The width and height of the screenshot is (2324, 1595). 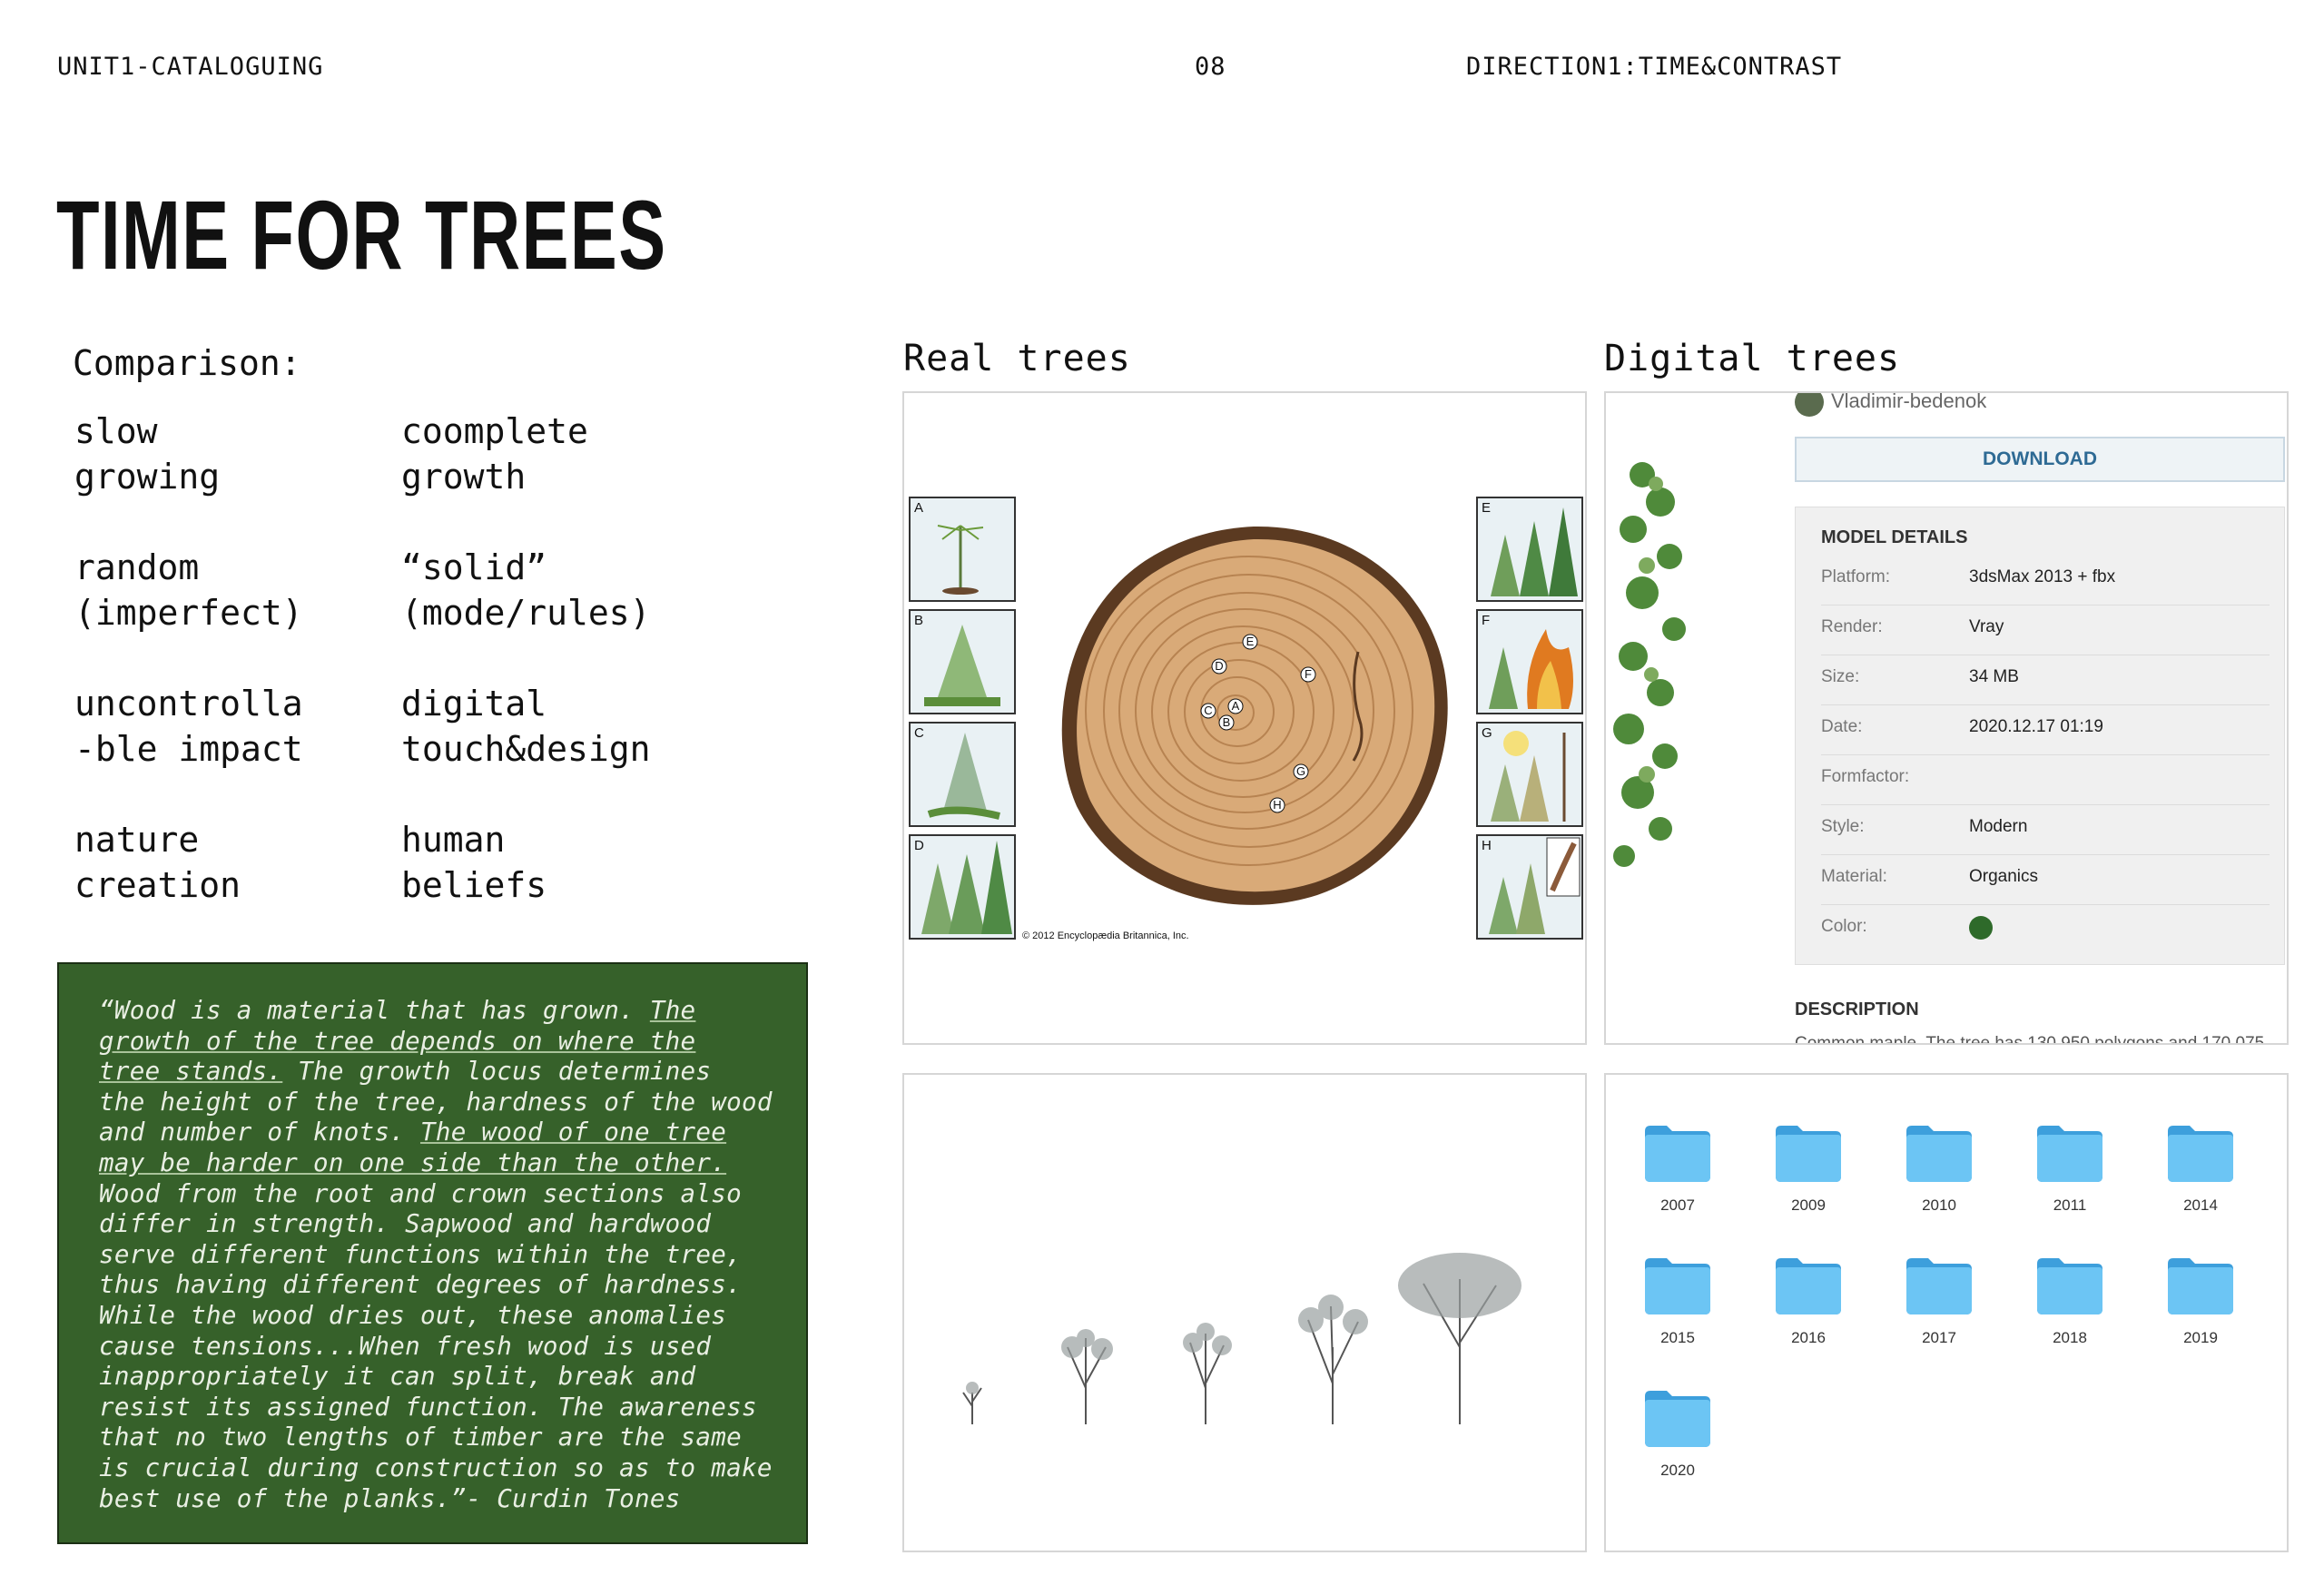 What do you see at coordinates (474, 862) in the screenshot?
I see `comparison-right-item: human beliefs` at bounding box center [474, 862].